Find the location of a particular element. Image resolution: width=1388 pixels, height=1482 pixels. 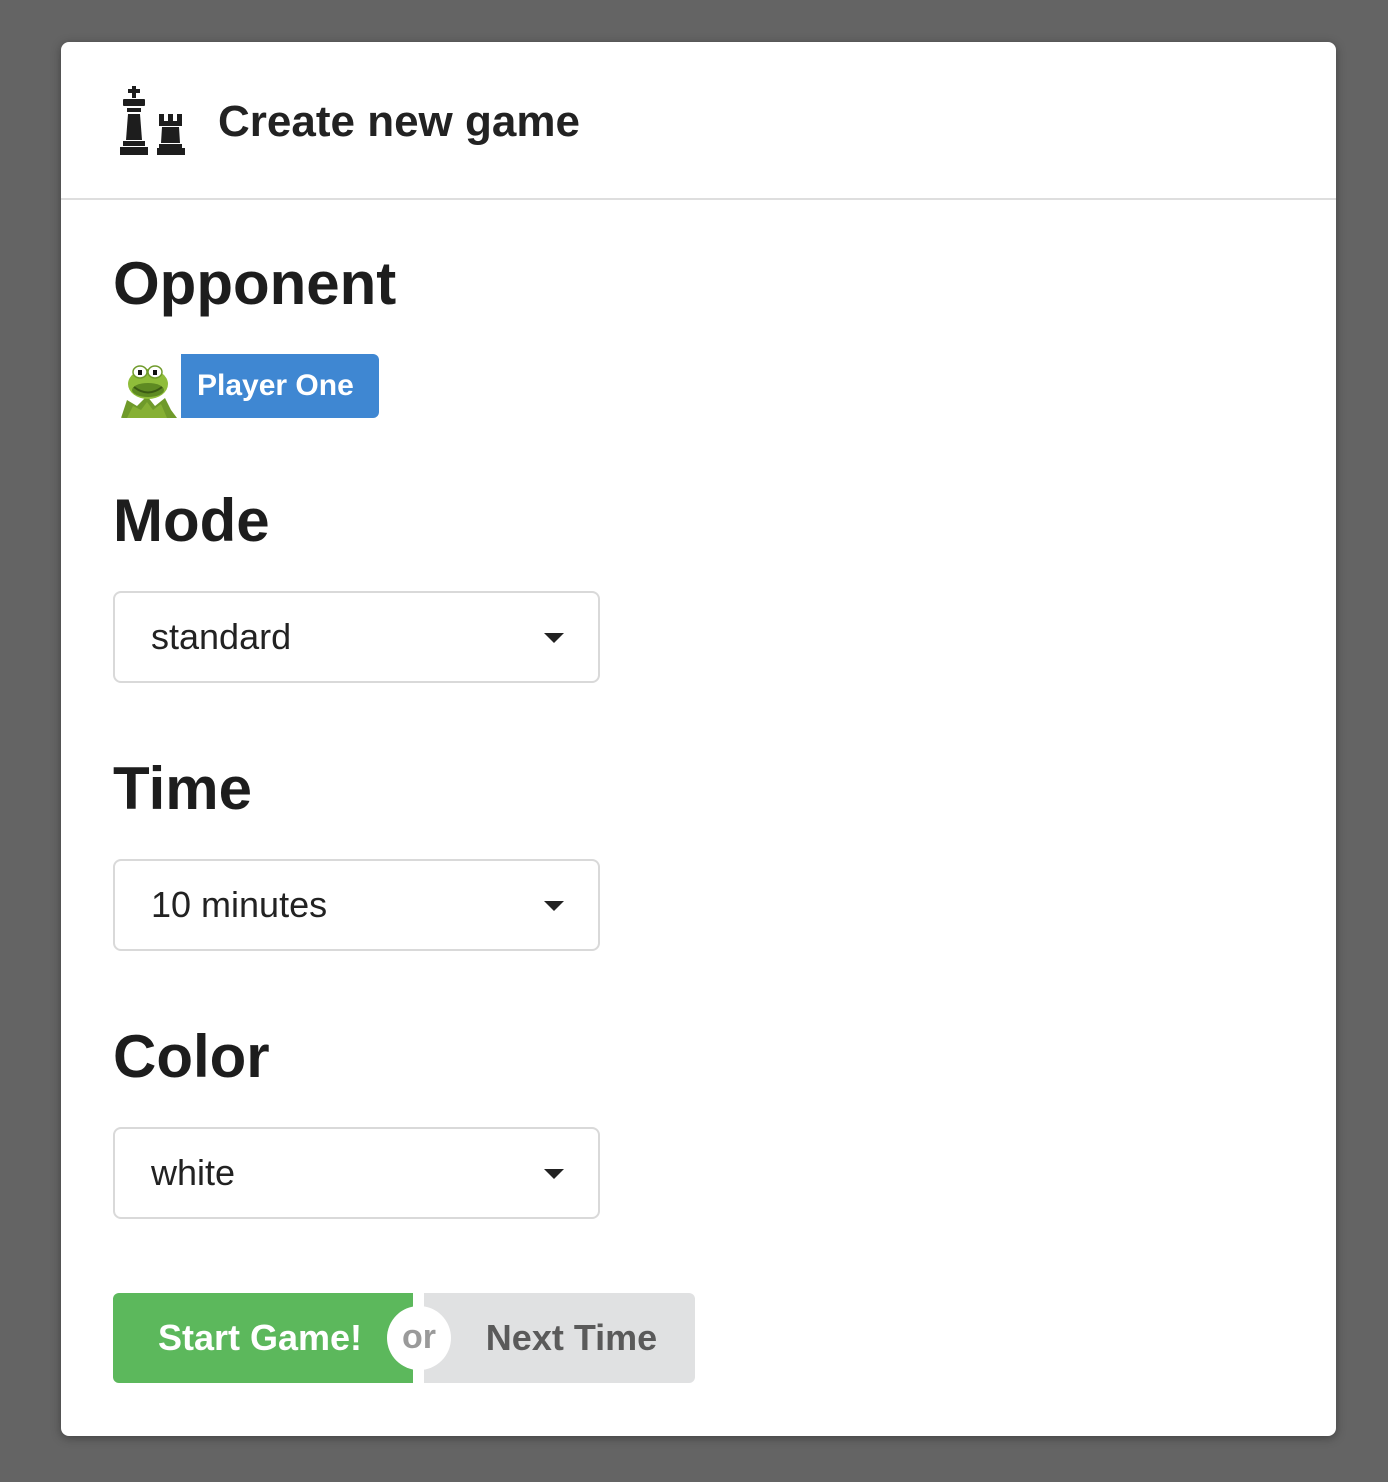

frog-avatar-icon is located at coordinates (149, 386).